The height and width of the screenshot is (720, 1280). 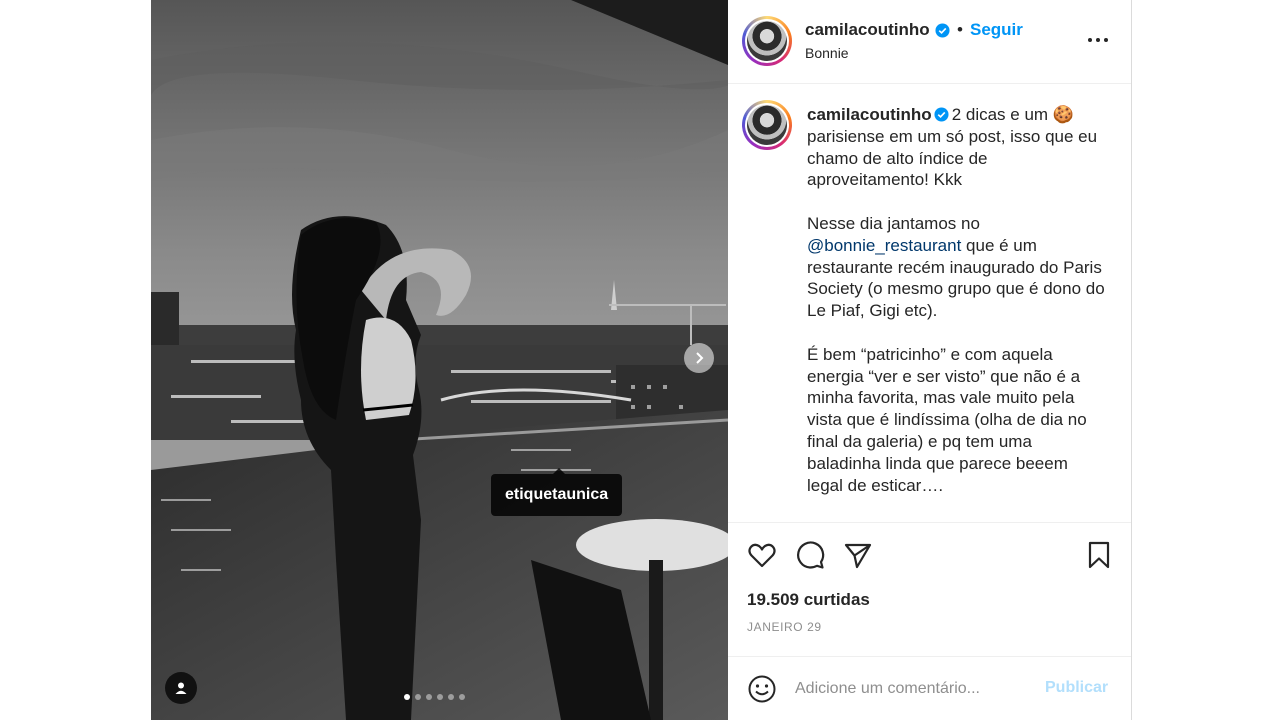 I want to click on user-tag-icon, so click(x=181, y=688).